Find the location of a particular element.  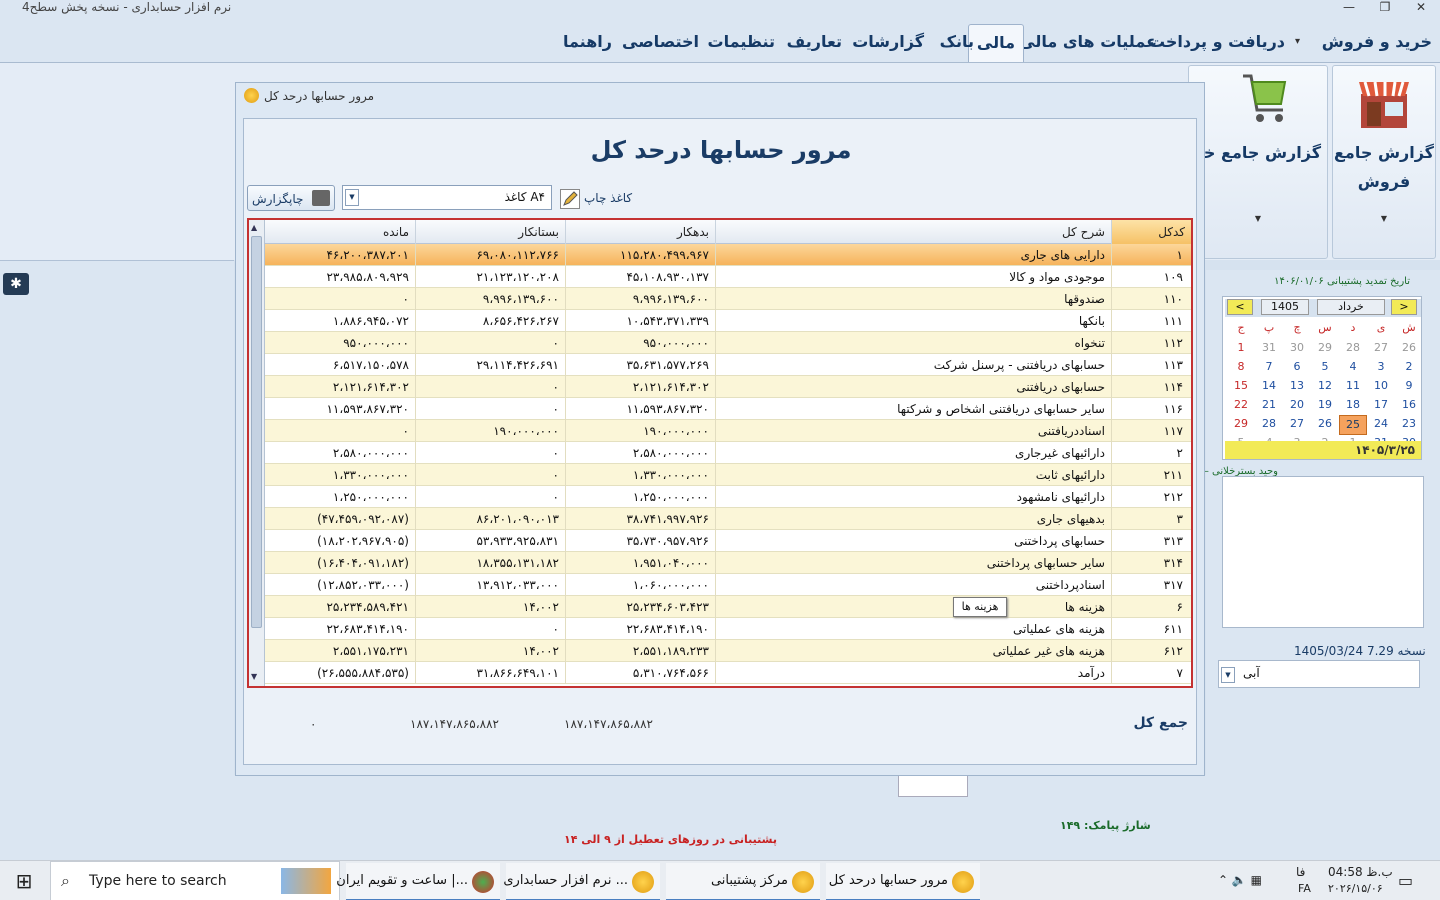

calendar-day: 30 is located at coordinates (1297, 348).